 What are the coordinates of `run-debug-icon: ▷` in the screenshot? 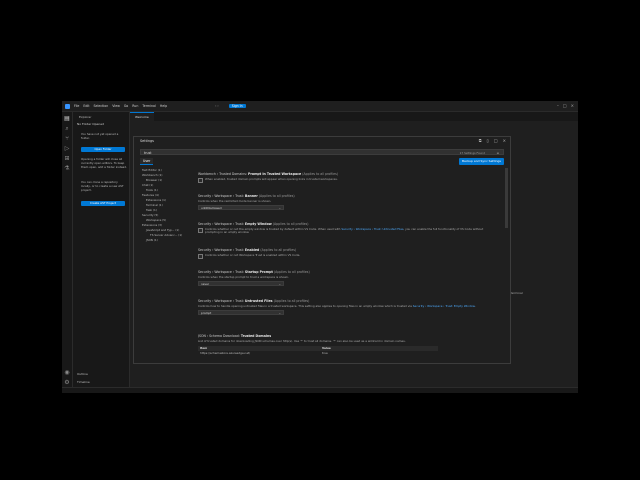 It's located at (67, 149).